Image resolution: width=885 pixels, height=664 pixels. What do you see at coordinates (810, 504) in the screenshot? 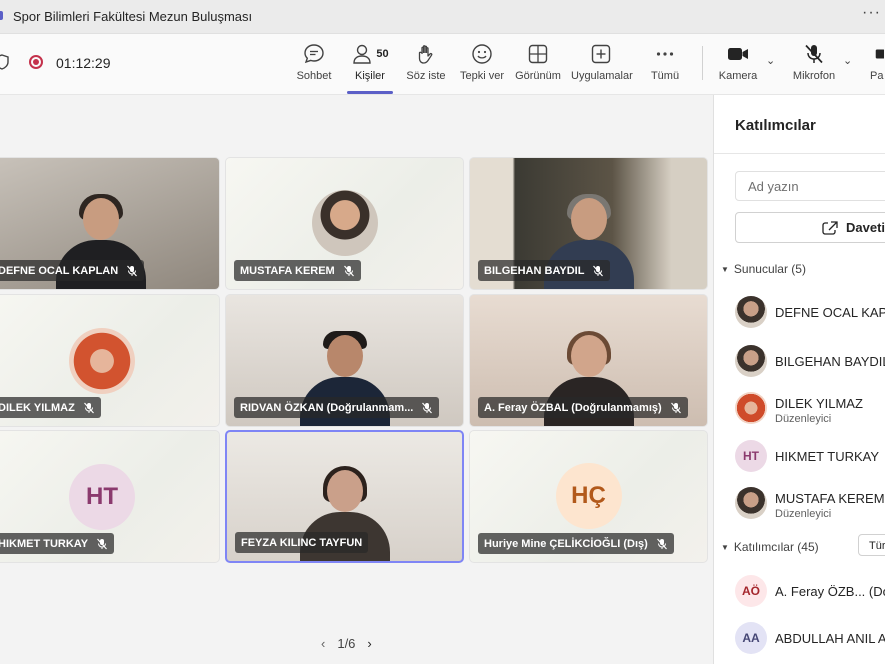
I see `participant-row: MUSTAFA KEREM Düzenleyici` at bounding box center [810, 504].